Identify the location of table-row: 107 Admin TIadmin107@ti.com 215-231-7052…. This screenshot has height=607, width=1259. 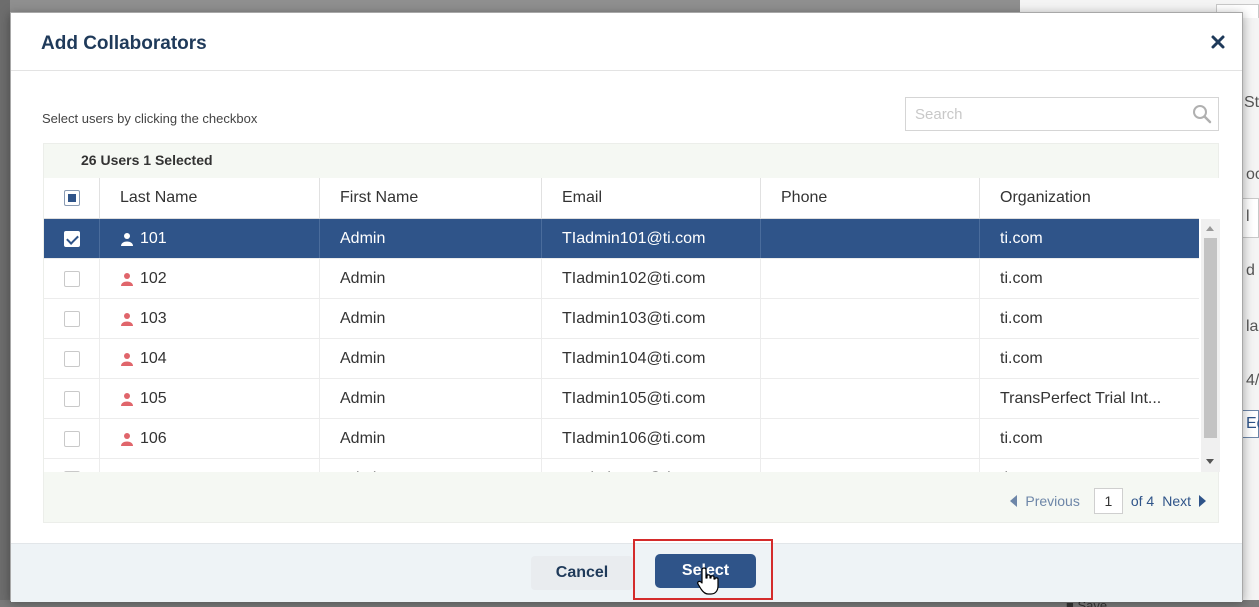
(621, 465).